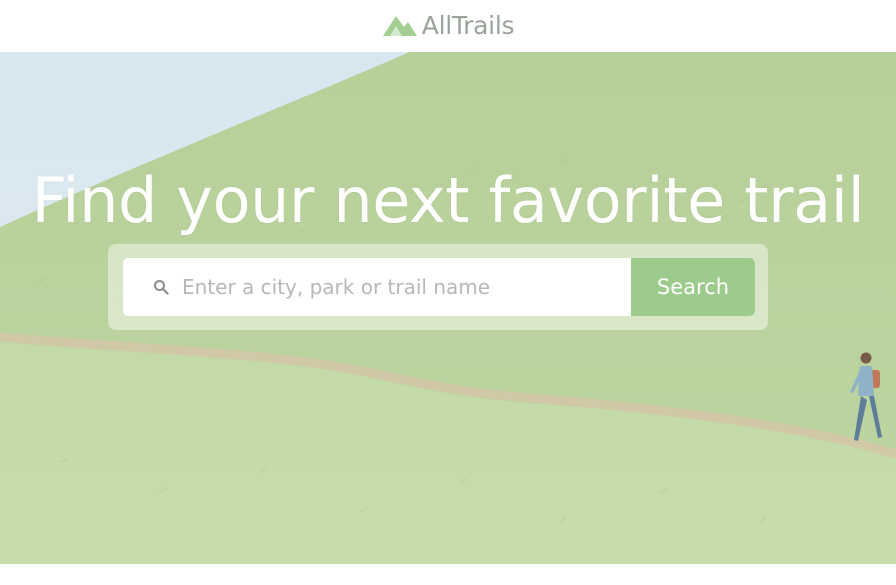 Image resolution: width=896 pixels, height=585 pixels. I want to click on search-container: Search, so click(438, 287).